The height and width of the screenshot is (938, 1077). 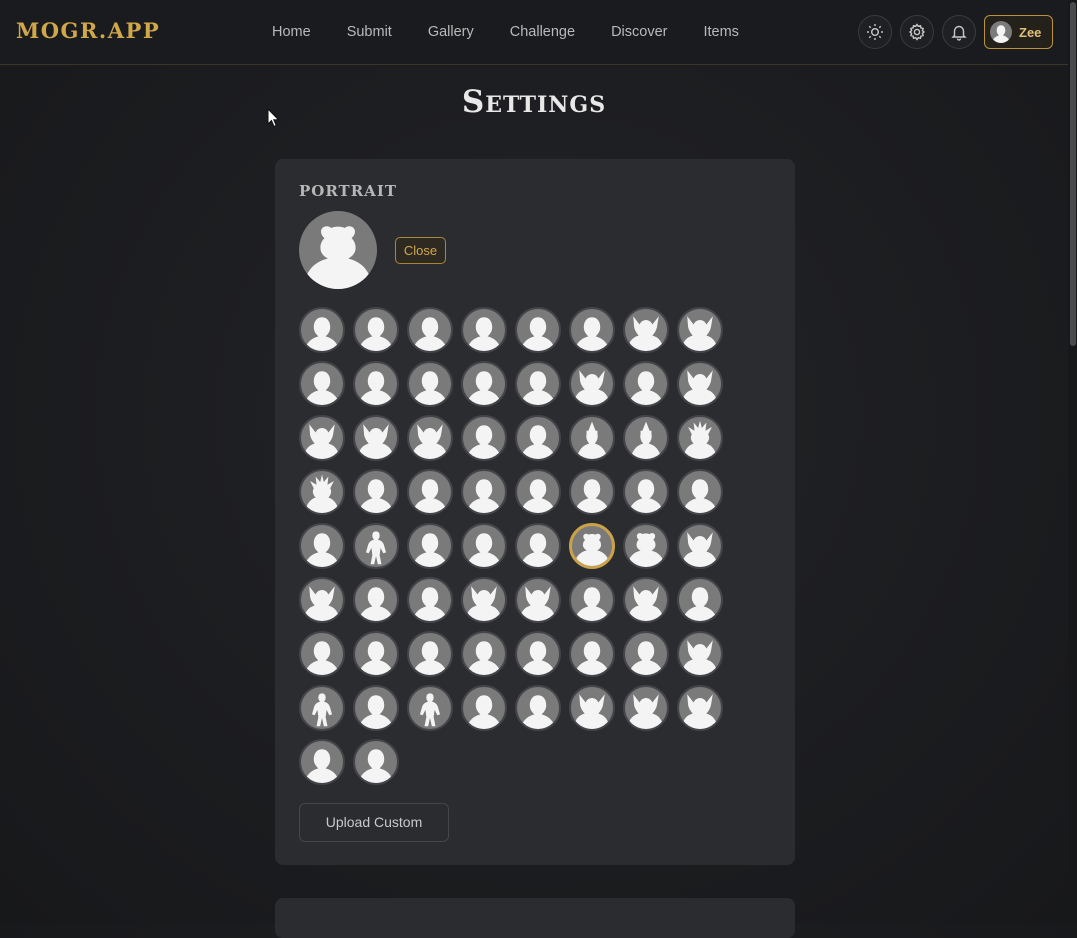 I want to click on close-button: Close, so click(x=420, y=250).